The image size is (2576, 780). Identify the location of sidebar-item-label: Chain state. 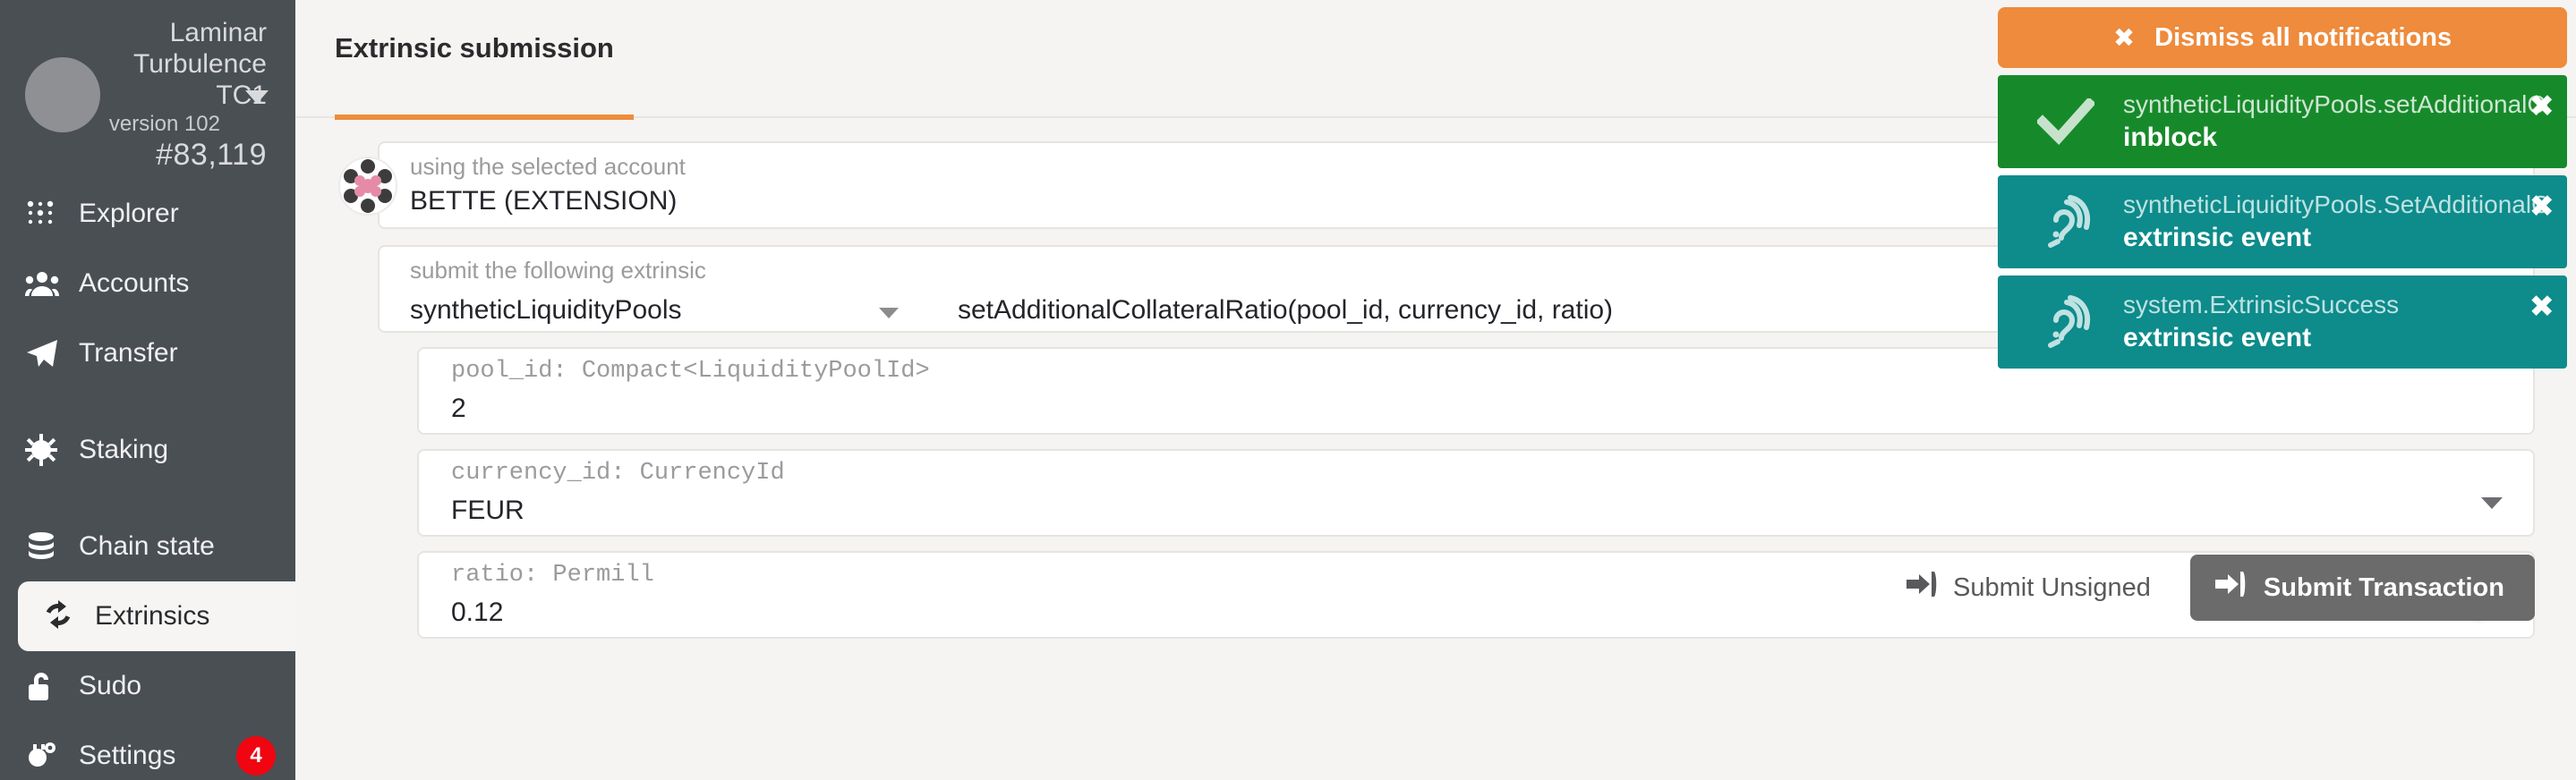
(147, 546).